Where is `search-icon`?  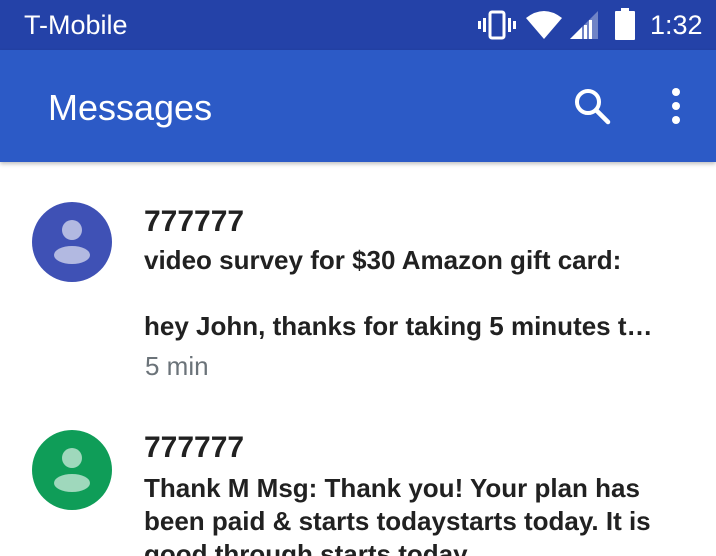
search-icon is located at coordinates (593, 107).